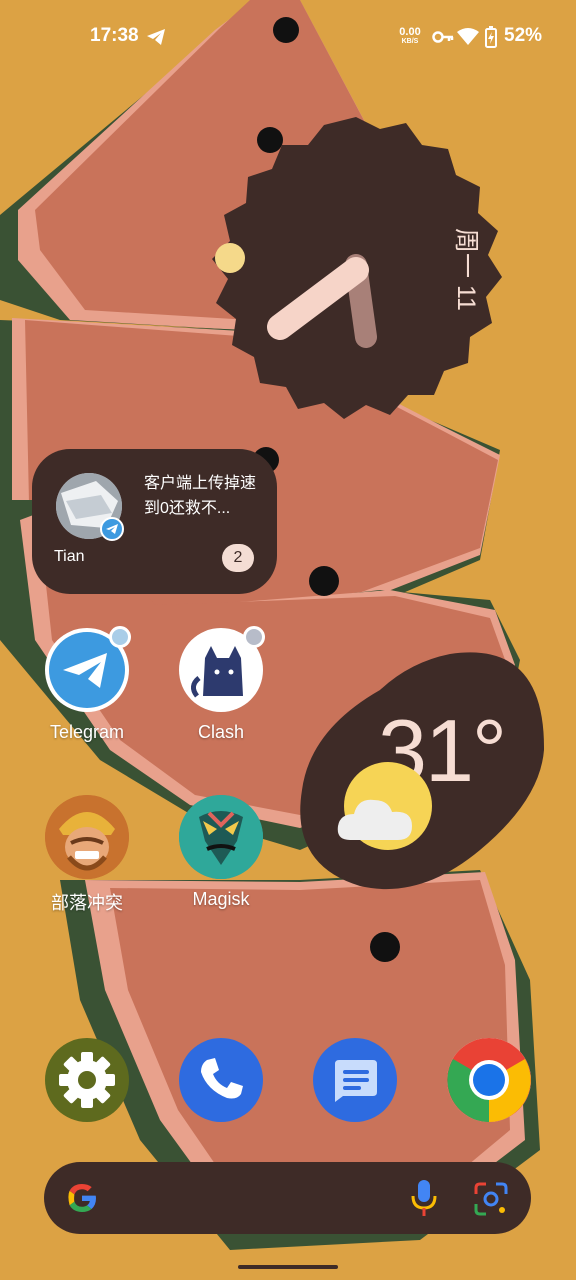 The width and height of the screenshot is (576, 1280). I want to click on app-label: 部落冲突, so click(87, 903).